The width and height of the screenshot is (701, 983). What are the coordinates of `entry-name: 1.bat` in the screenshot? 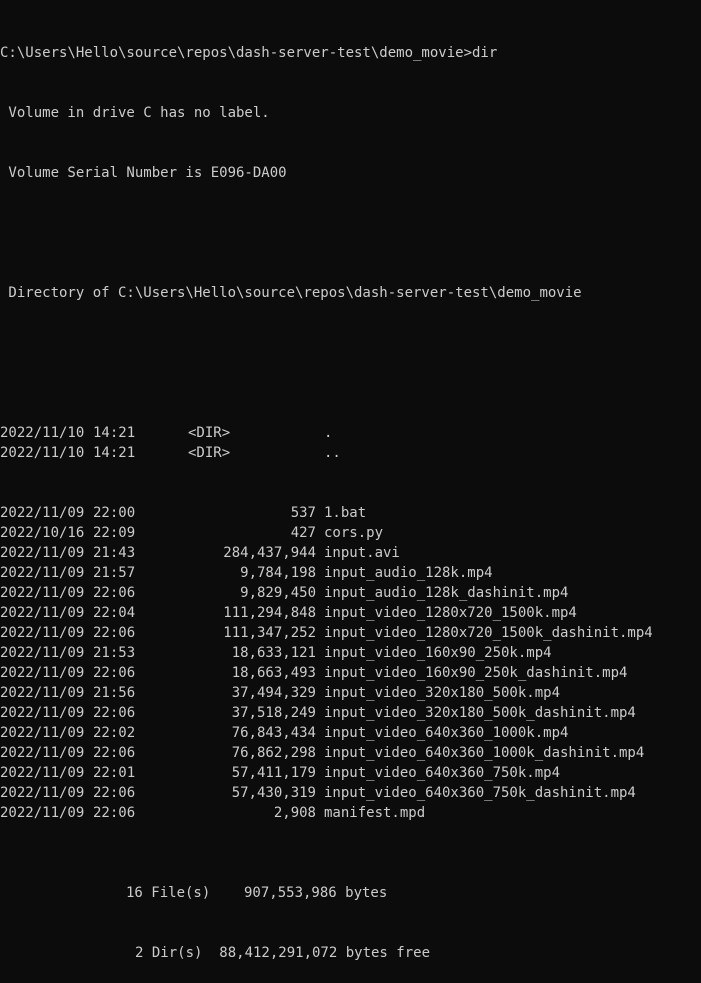 It's located at (345, 513).